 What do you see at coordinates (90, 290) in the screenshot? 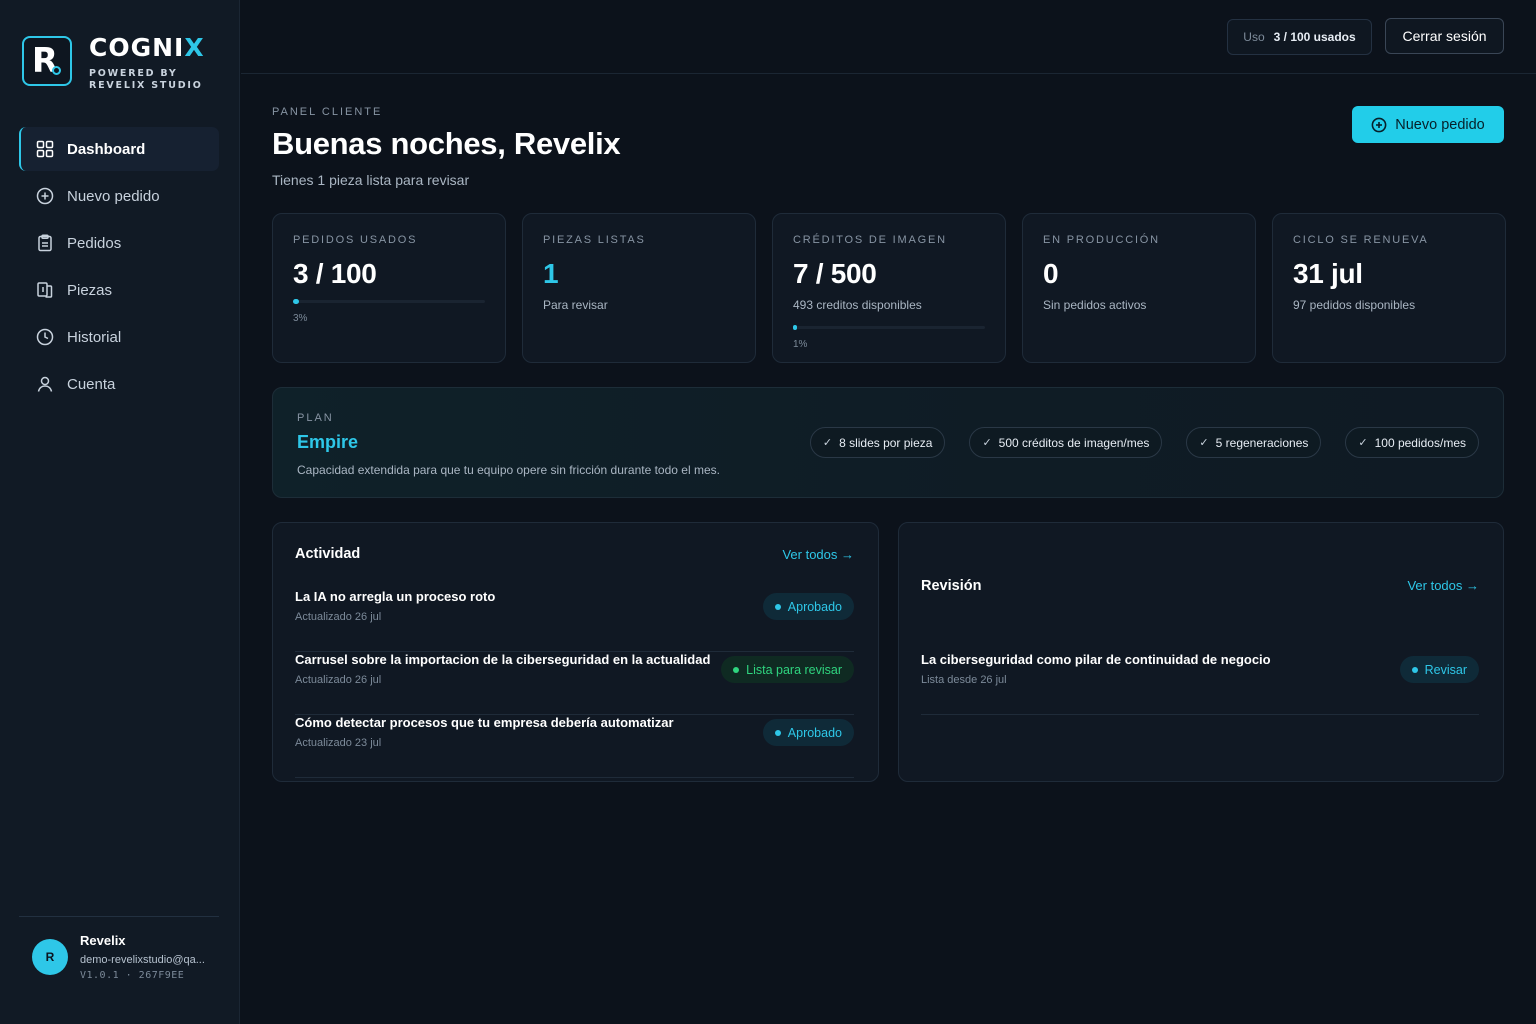
I see `sidebar-item-label: Piezas` at bounding box center [90, 290].